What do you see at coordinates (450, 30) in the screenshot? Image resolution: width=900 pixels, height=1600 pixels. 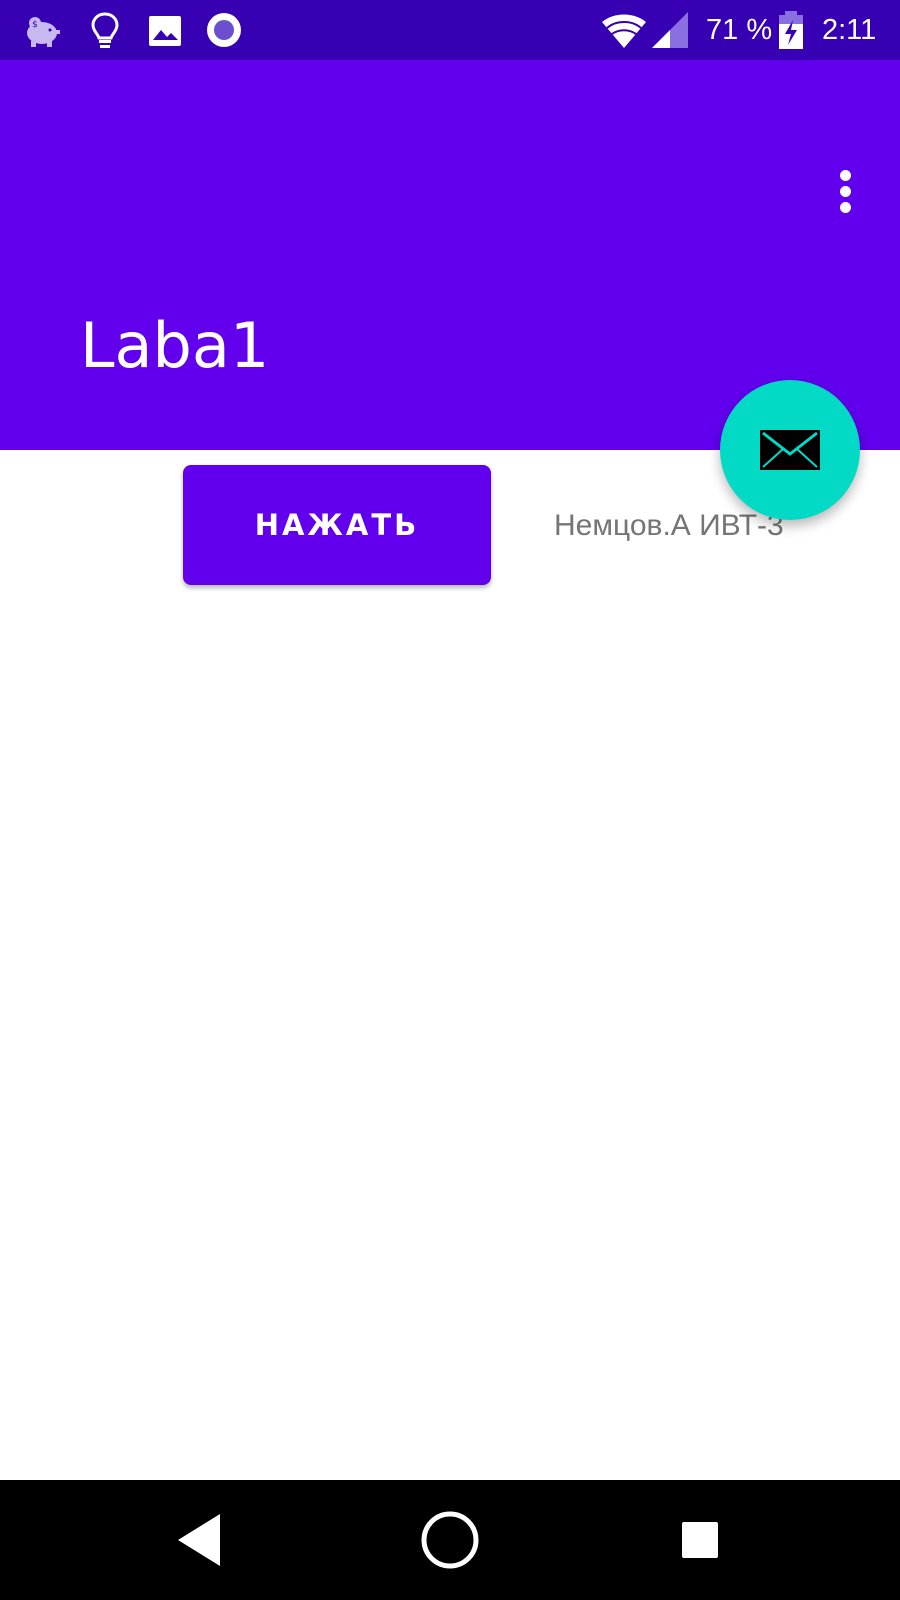 I see `status-bar: $ 71 % 2:11` at bounding box center [450, 30].